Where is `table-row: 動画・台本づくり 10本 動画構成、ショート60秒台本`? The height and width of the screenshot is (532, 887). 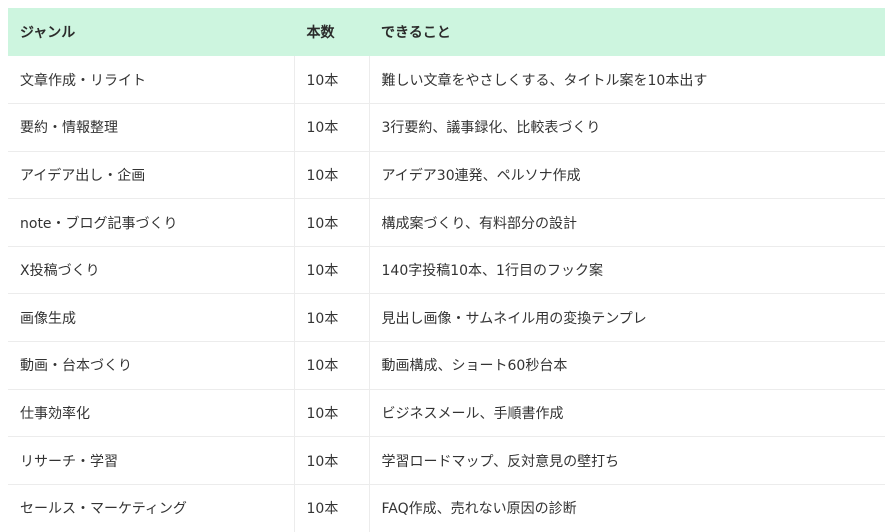 table-row: 動画・台本づくり 10本 動画構成、ショート60秒台本 is located at coordinates (446, 365).